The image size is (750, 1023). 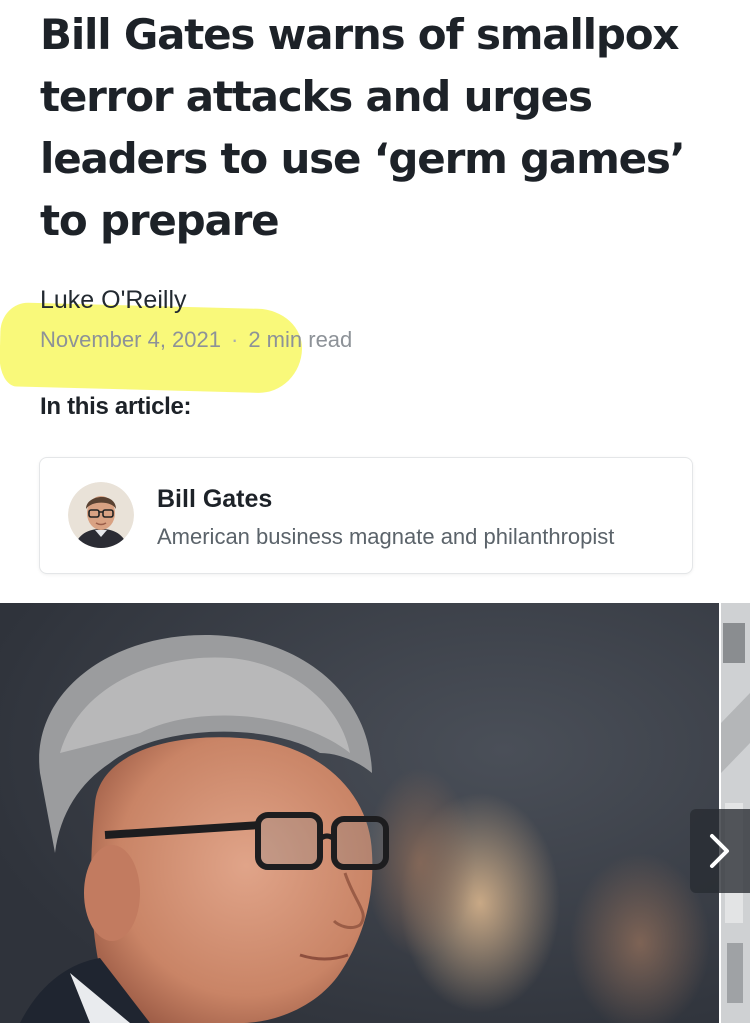 I want to click on read-time: 2 min read, so click(x=300, y=339).